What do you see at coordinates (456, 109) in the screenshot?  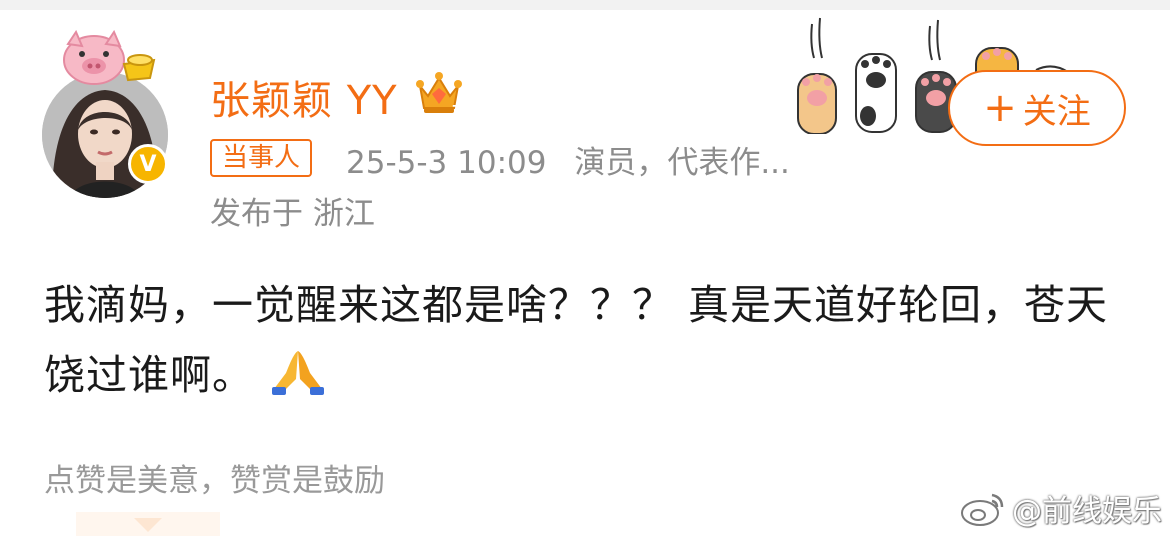 I see `svg-text: 7` at bounding box center [456, 109].